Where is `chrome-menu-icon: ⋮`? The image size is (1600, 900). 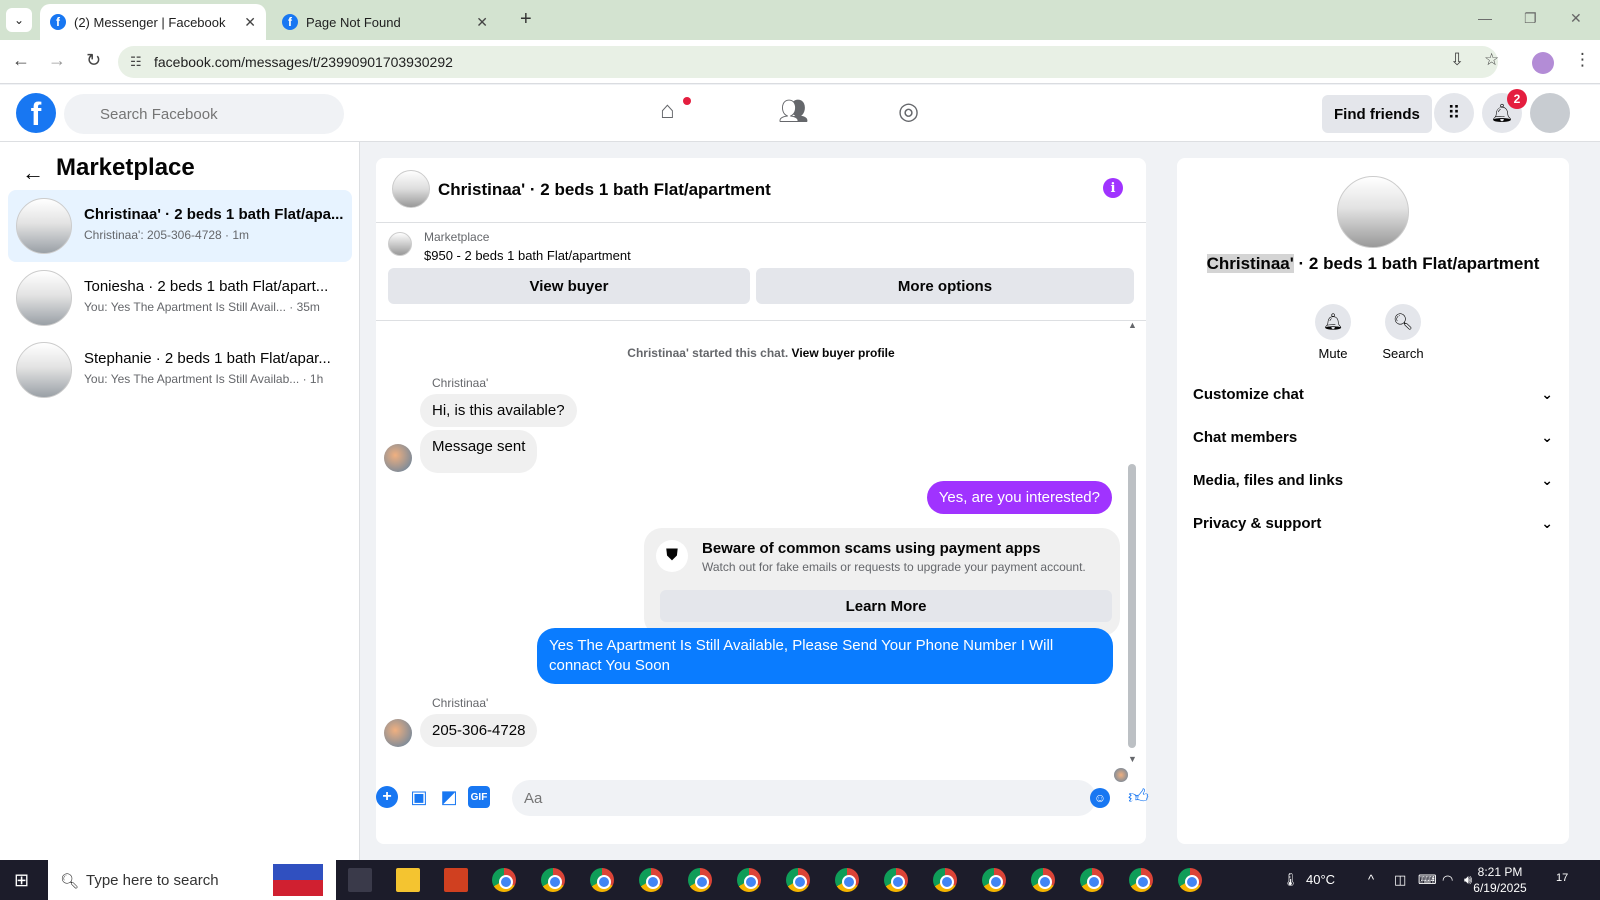
chrome-menu-icon: ⋮ is located at coordinates (1582, 60).